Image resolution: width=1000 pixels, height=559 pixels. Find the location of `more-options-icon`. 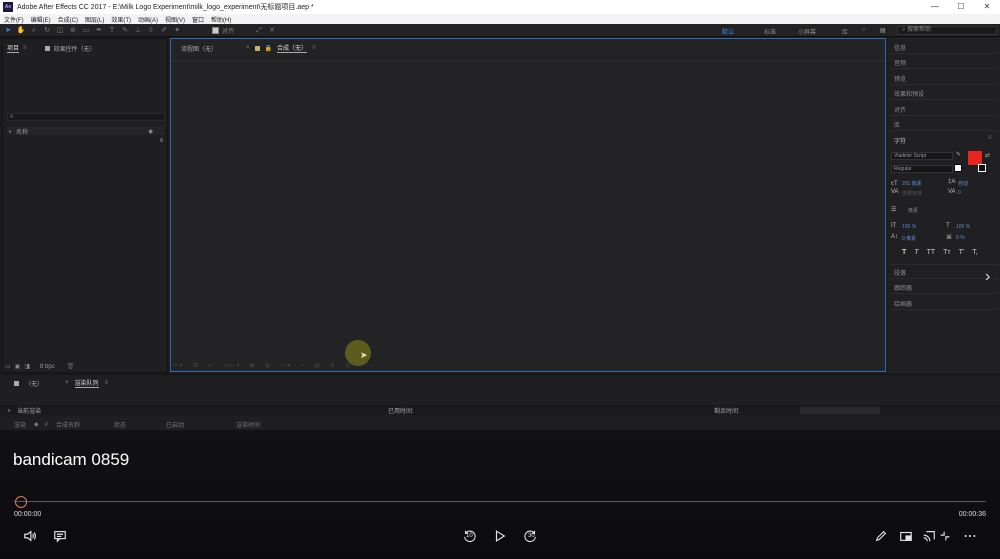

more-options-icon is located at coordinates (970, 536).